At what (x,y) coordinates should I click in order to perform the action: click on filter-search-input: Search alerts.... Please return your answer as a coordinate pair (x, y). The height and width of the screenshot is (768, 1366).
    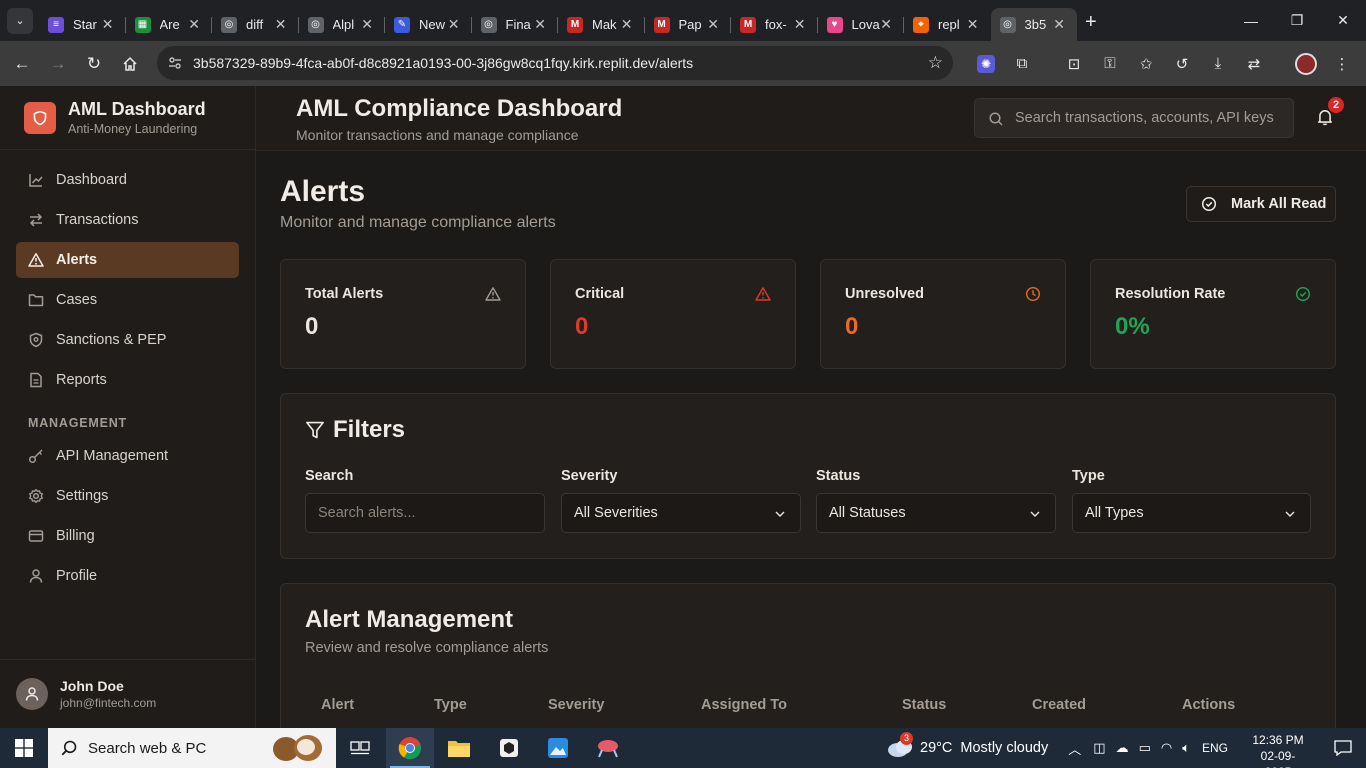
    Looking at the image, I should click on (425, 513).